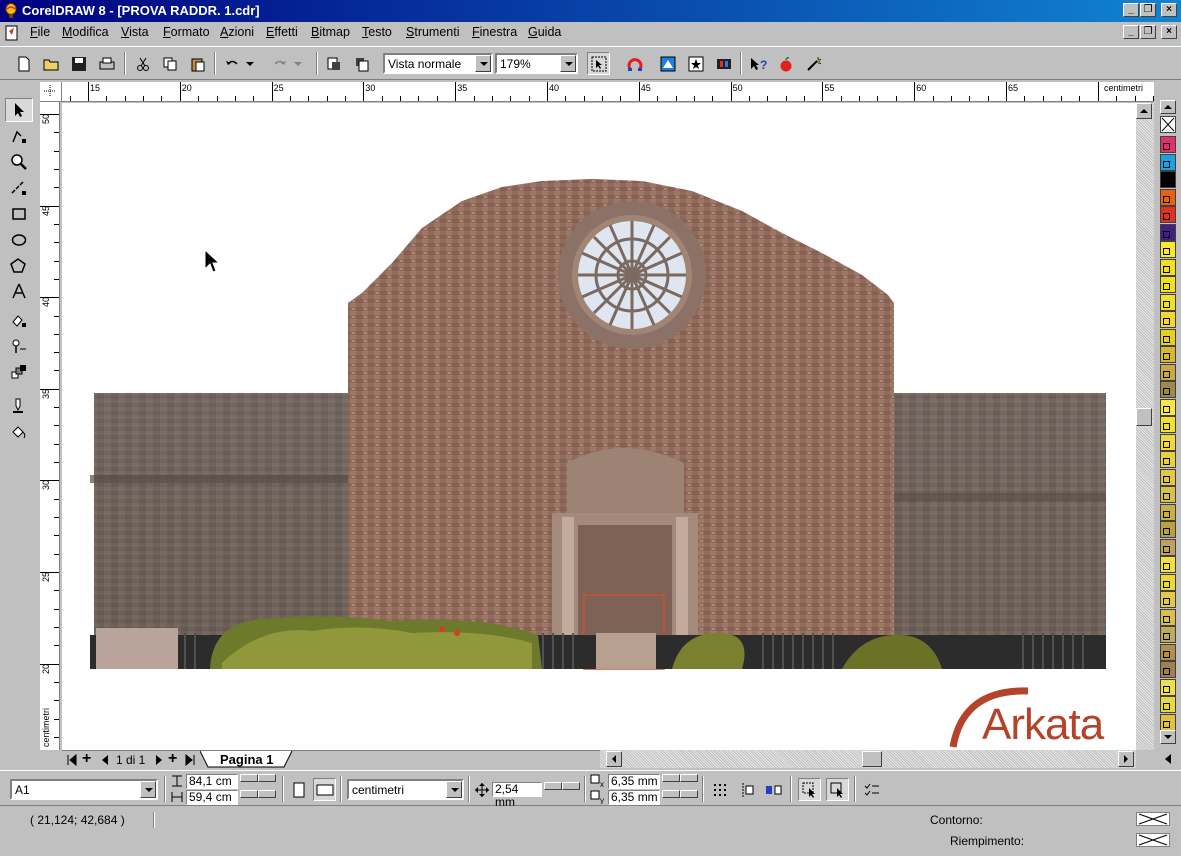 The height and width of the screenshot is (856, 1181). What do you see at coordinates (598, 63) in the screenshot?
I see `snap-to-icon` at bounding box center [598, 63].